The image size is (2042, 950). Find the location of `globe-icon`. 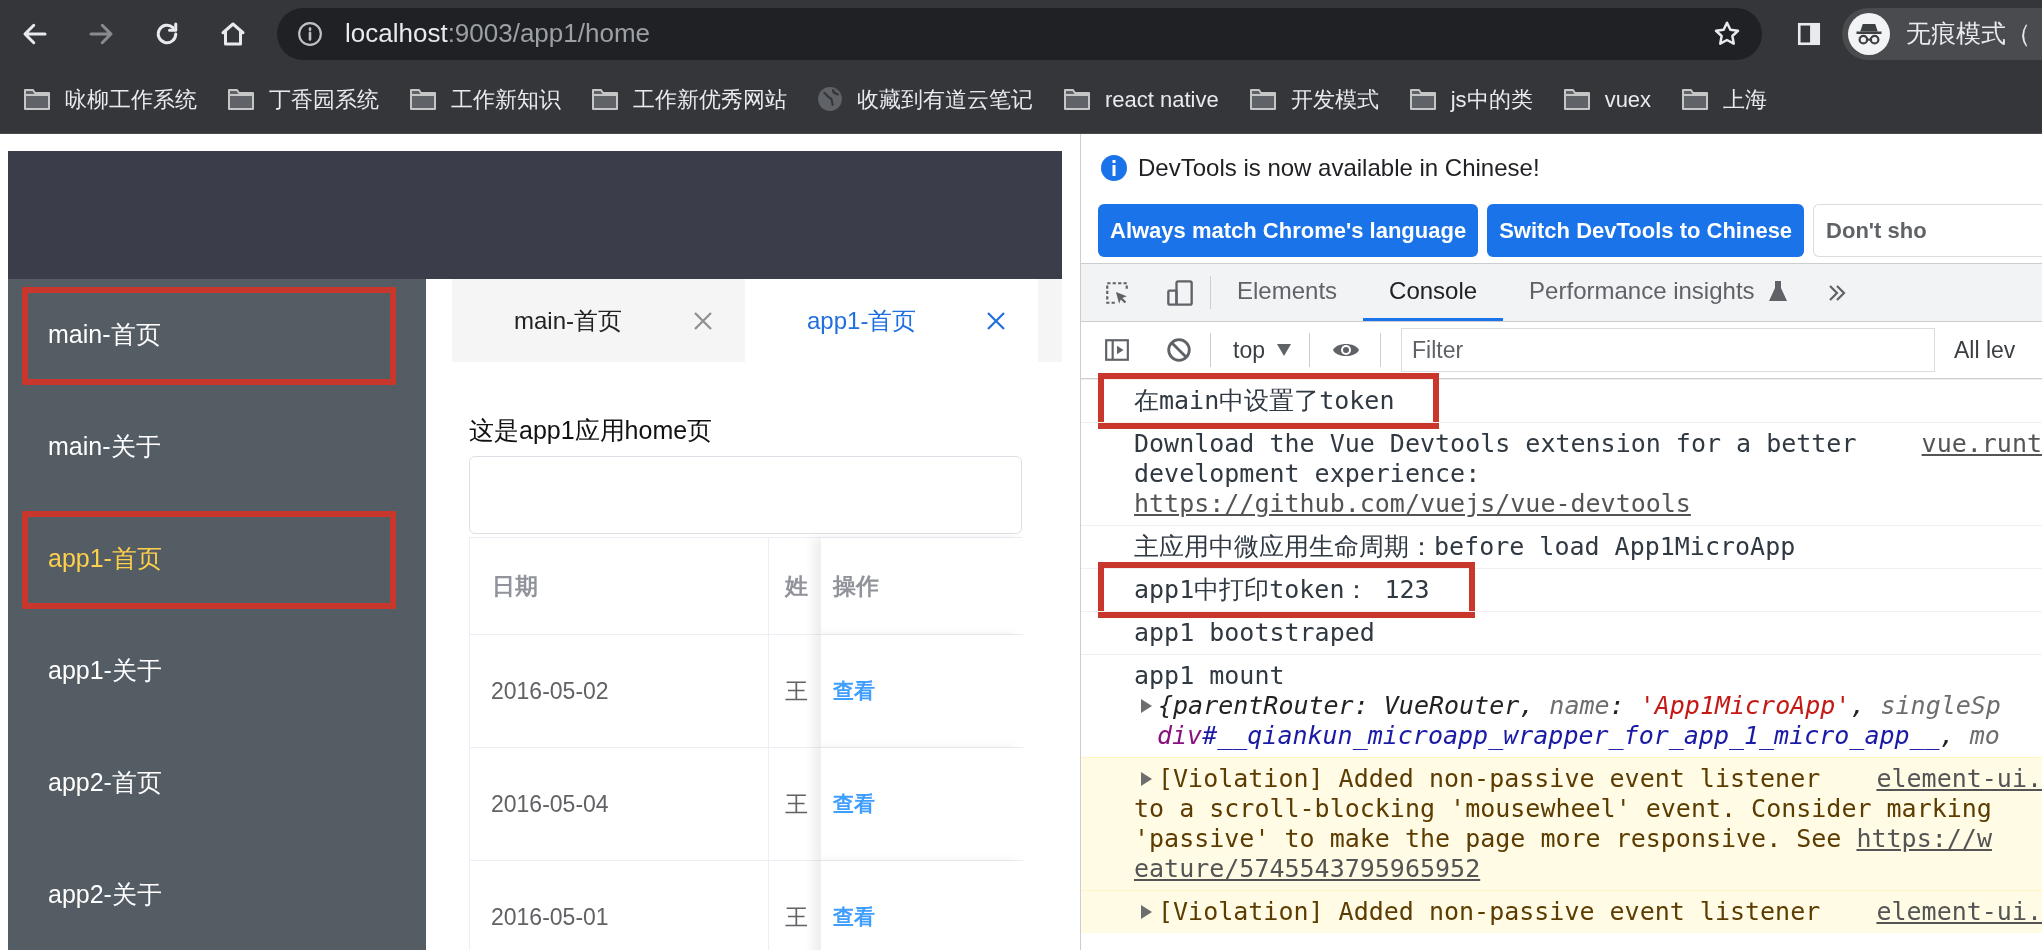

globe-icon is located at coordinates (830, 99).